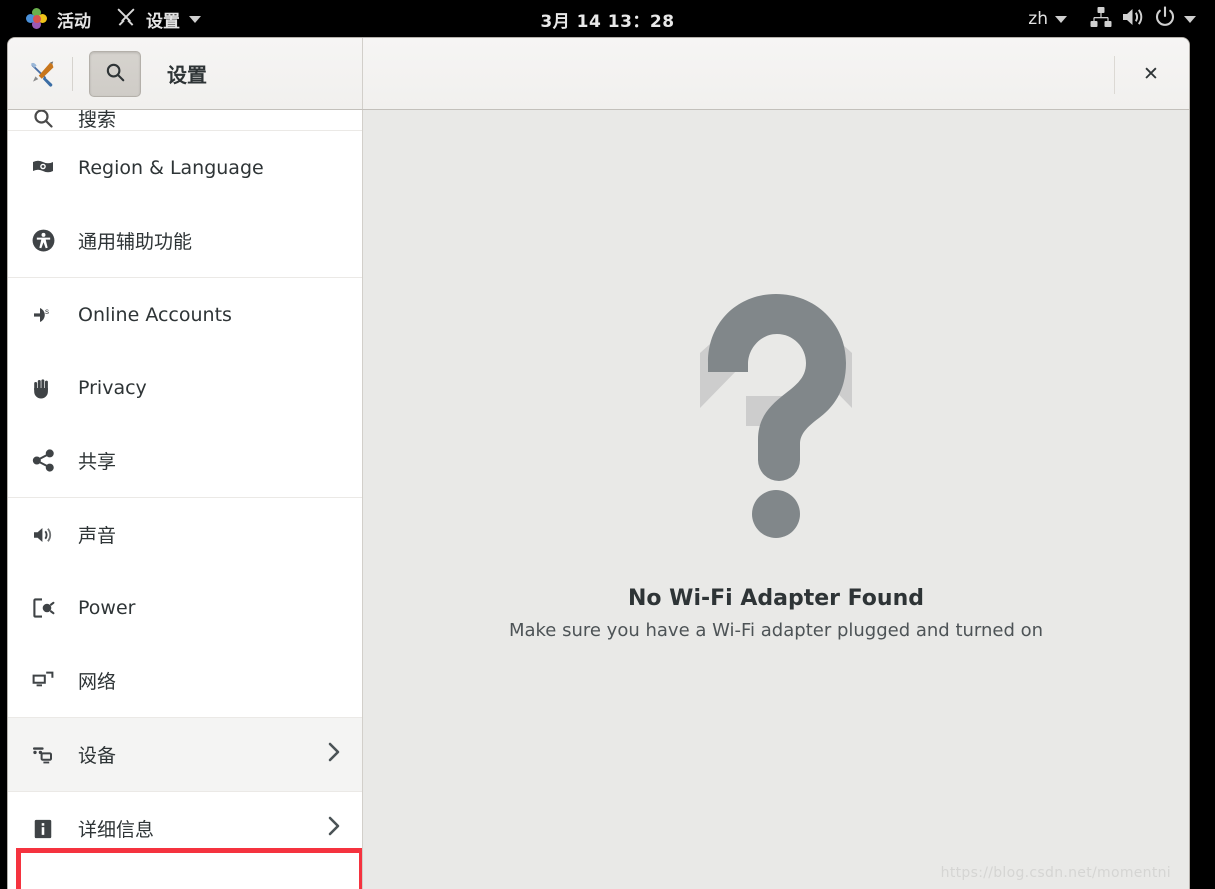 This screenshot has width=1215, height=889. What do you see at coordinates (1165, 19) in the screenshot?
I see `power-icon` at bounding box center [1165, 19].